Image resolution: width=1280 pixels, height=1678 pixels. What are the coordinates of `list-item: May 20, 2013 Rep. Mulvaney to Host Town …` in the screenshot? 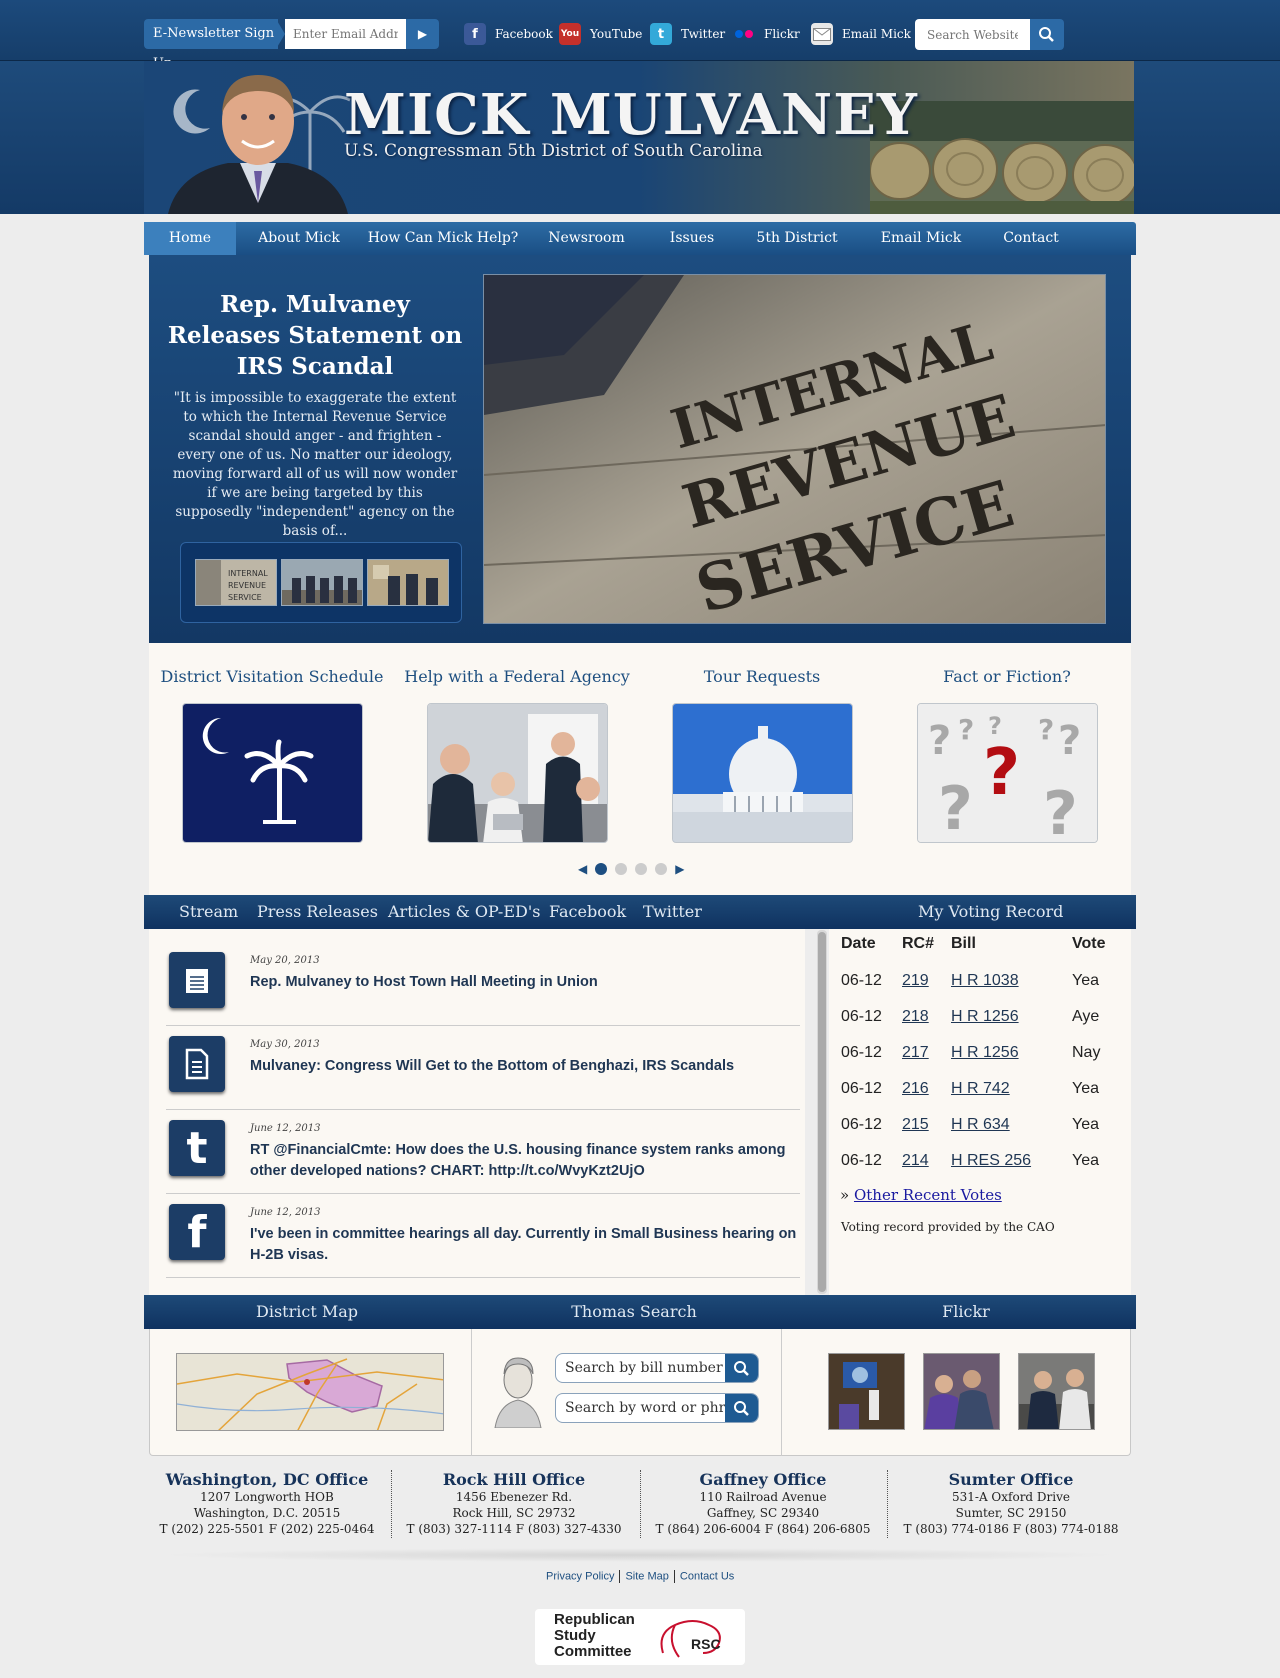 It's located at (483, 984).